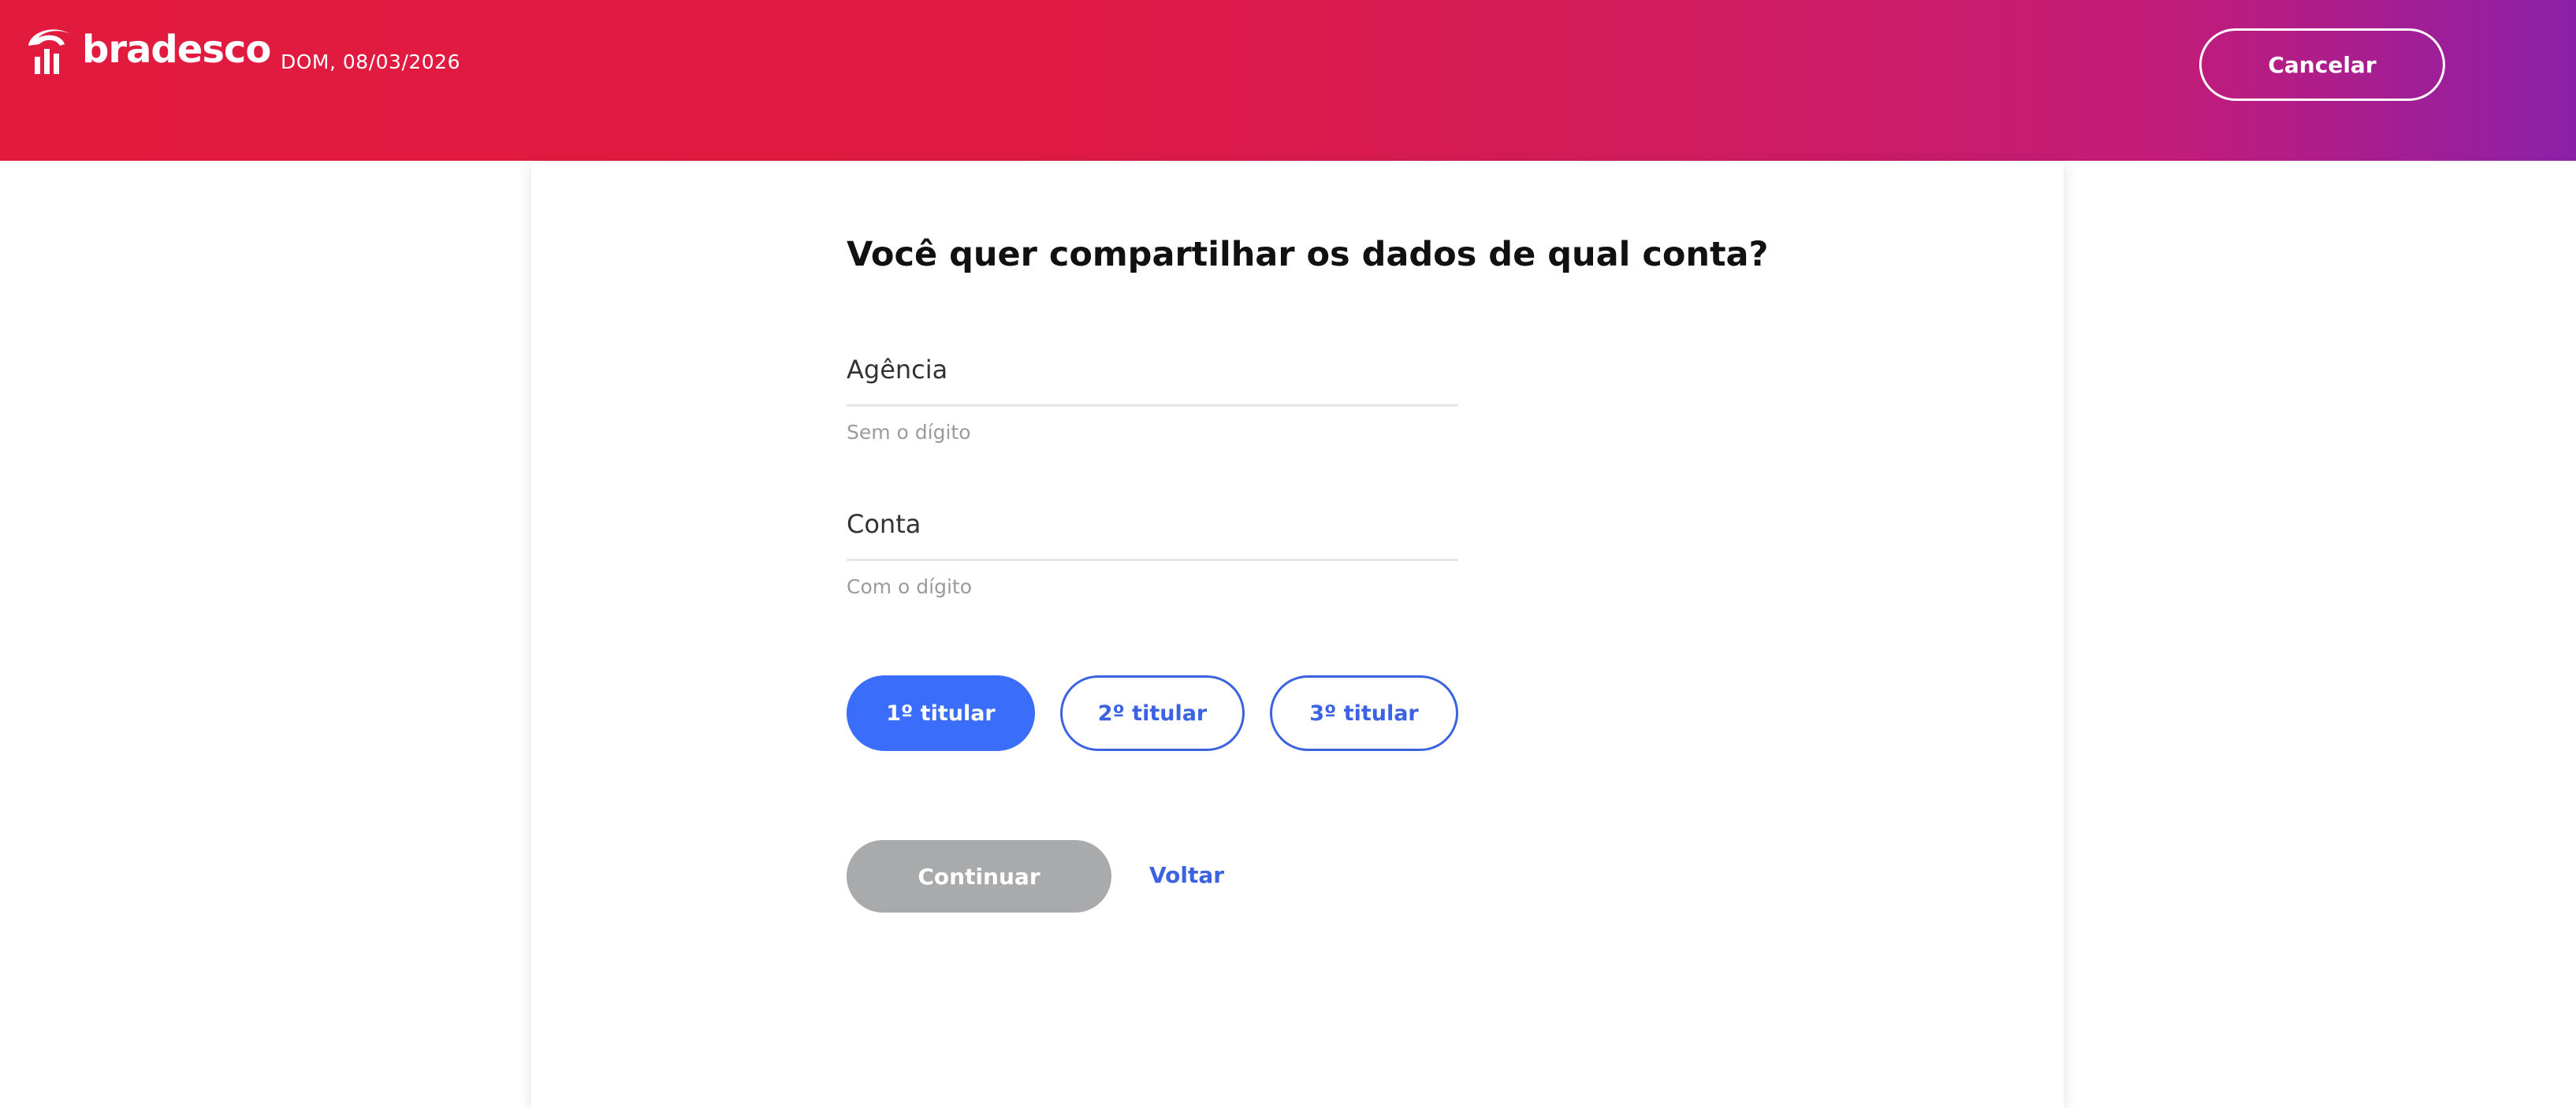 The height and width of the screenshot is (1108, 2576). Describe the element at coordinates (2322, 64) in the screenshot. I see `cancel-button: Cancelar` at that location.